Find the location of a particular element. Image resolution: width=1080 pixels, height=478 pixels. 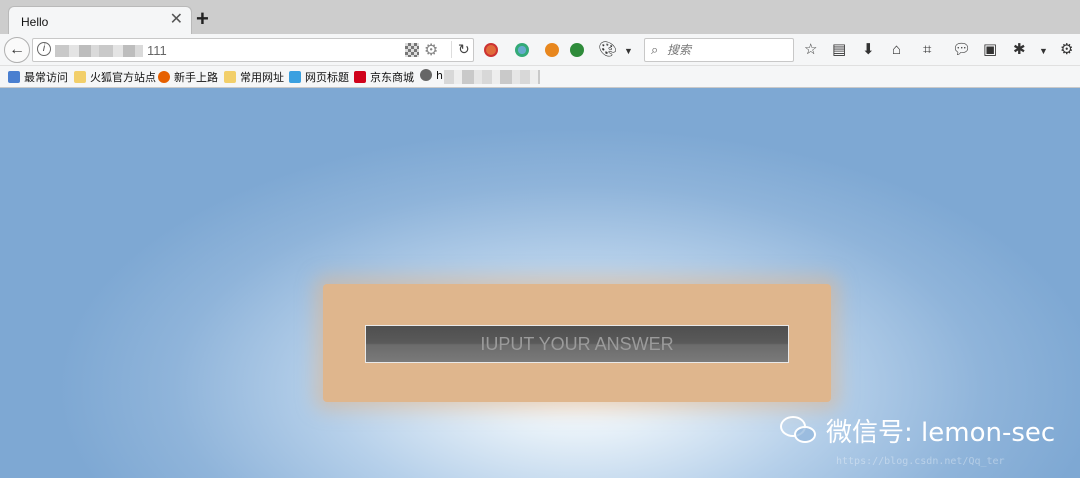

watermark-text: 微信号: lemon-sec is located at coordinates (941, 432).